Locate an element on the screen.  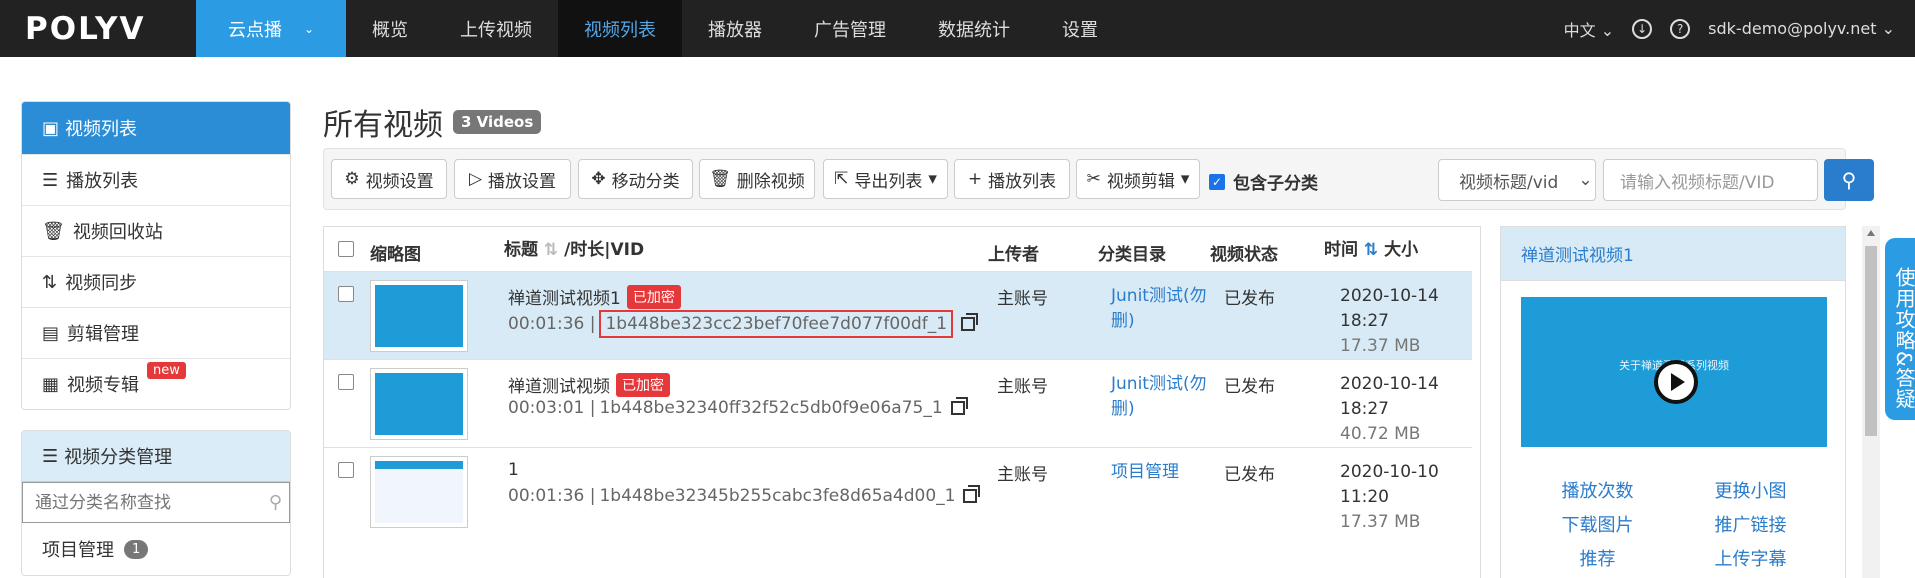
nav-overview: 概览 is located at coordinates (390, 28).